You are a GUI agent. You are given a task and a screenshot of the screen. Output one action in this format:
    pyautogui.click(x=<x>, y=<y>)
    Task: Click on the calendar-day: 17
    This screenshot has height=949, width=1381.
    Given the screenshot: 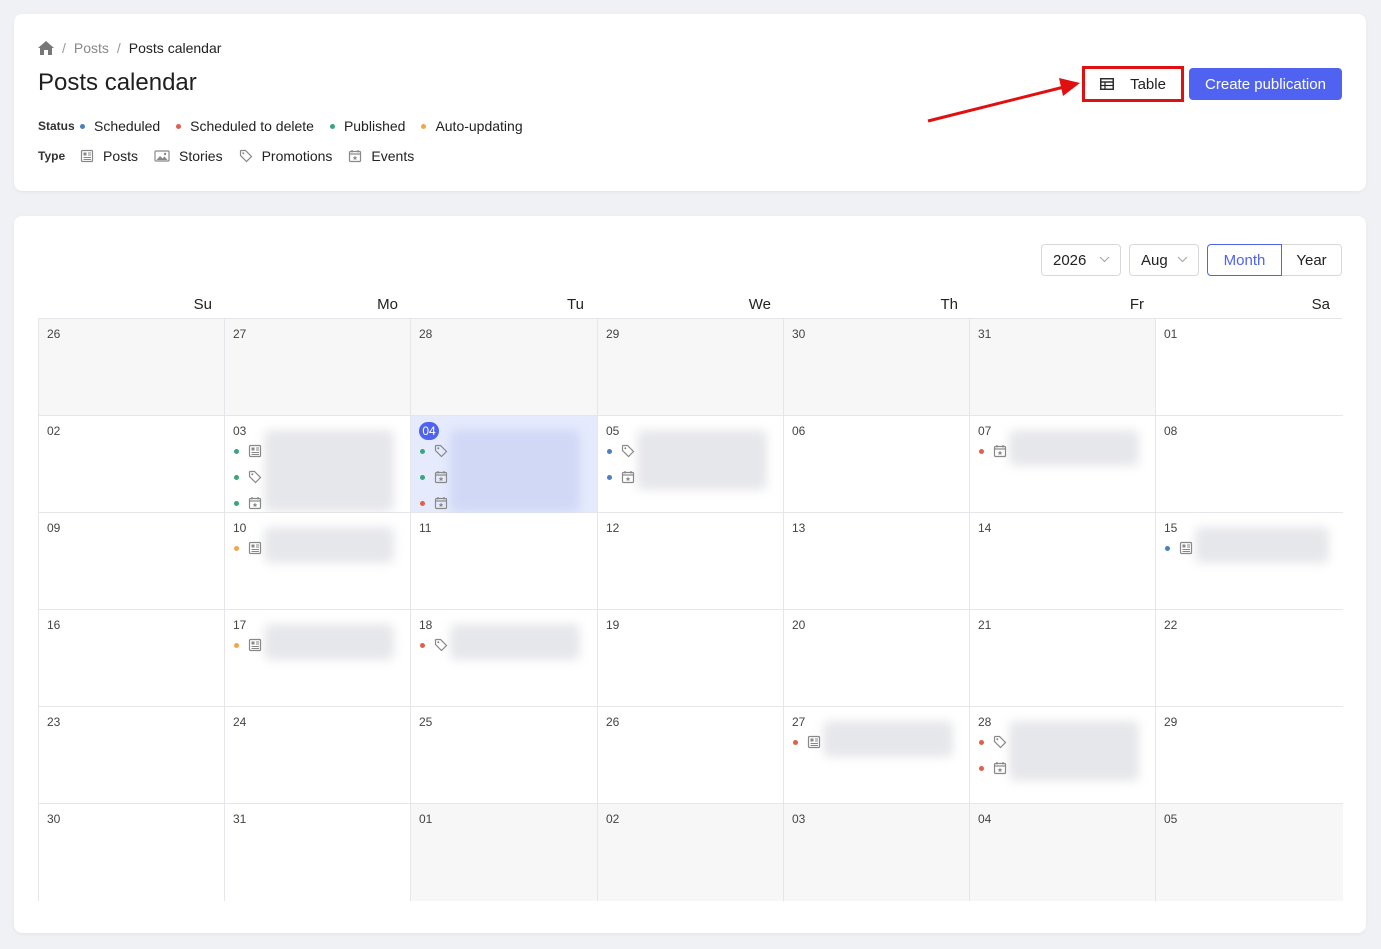 What is the action you would take?
    pyautogui.click(x=318, y=658)
    